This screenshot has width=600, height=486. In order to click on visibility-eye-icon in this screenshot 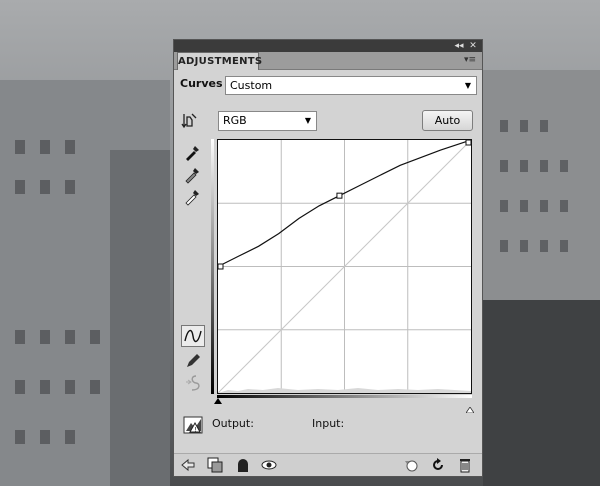, I will do `click(269, 465)`.